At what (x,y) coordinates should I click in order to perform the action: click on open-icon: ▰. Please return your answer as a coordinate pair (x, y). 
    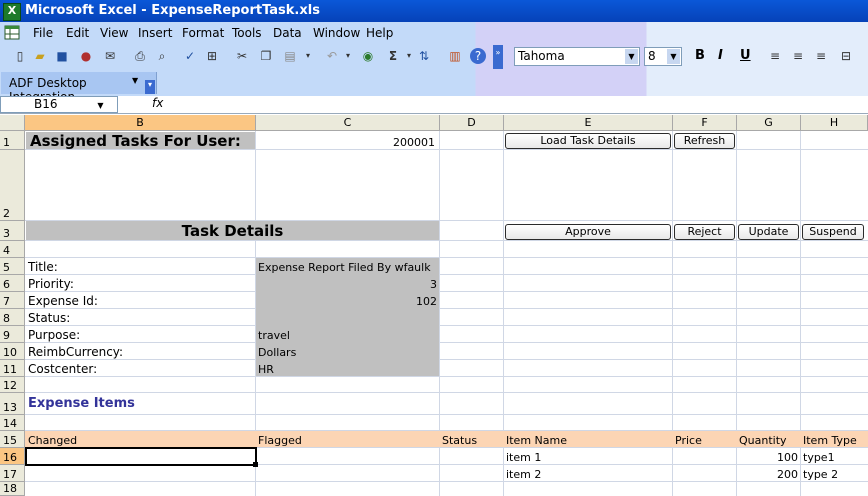
    Looking at the image, I should click on (40, 56).